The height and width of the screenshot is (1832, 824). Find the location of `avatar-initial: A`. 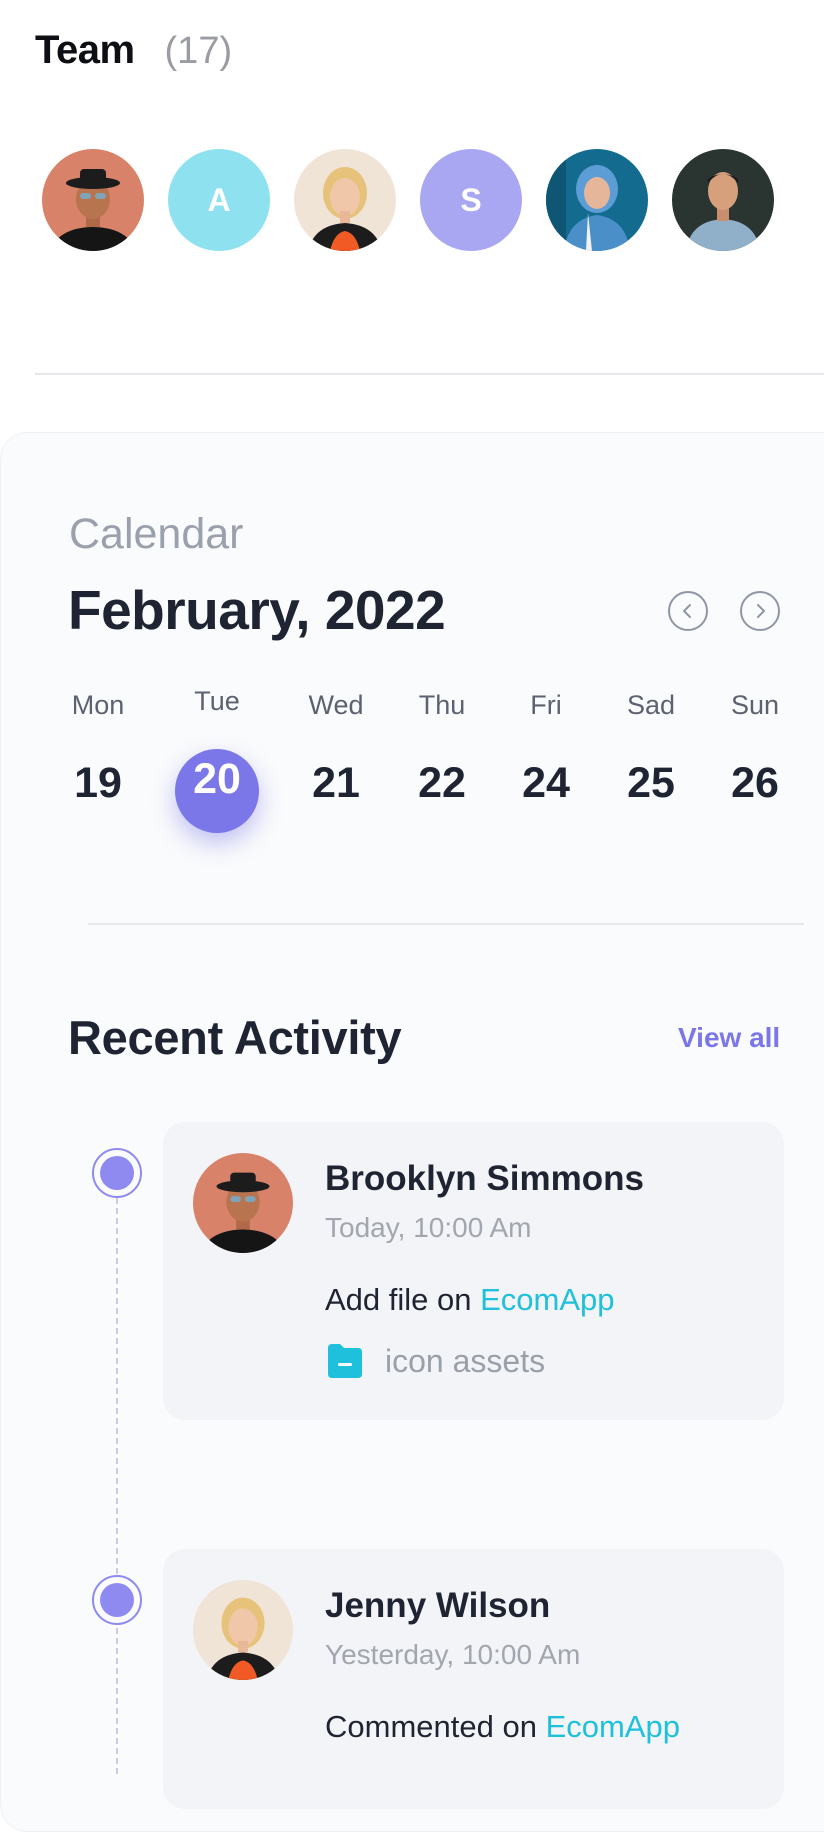

avatar-initial: A is located at coordinates (219, 199).